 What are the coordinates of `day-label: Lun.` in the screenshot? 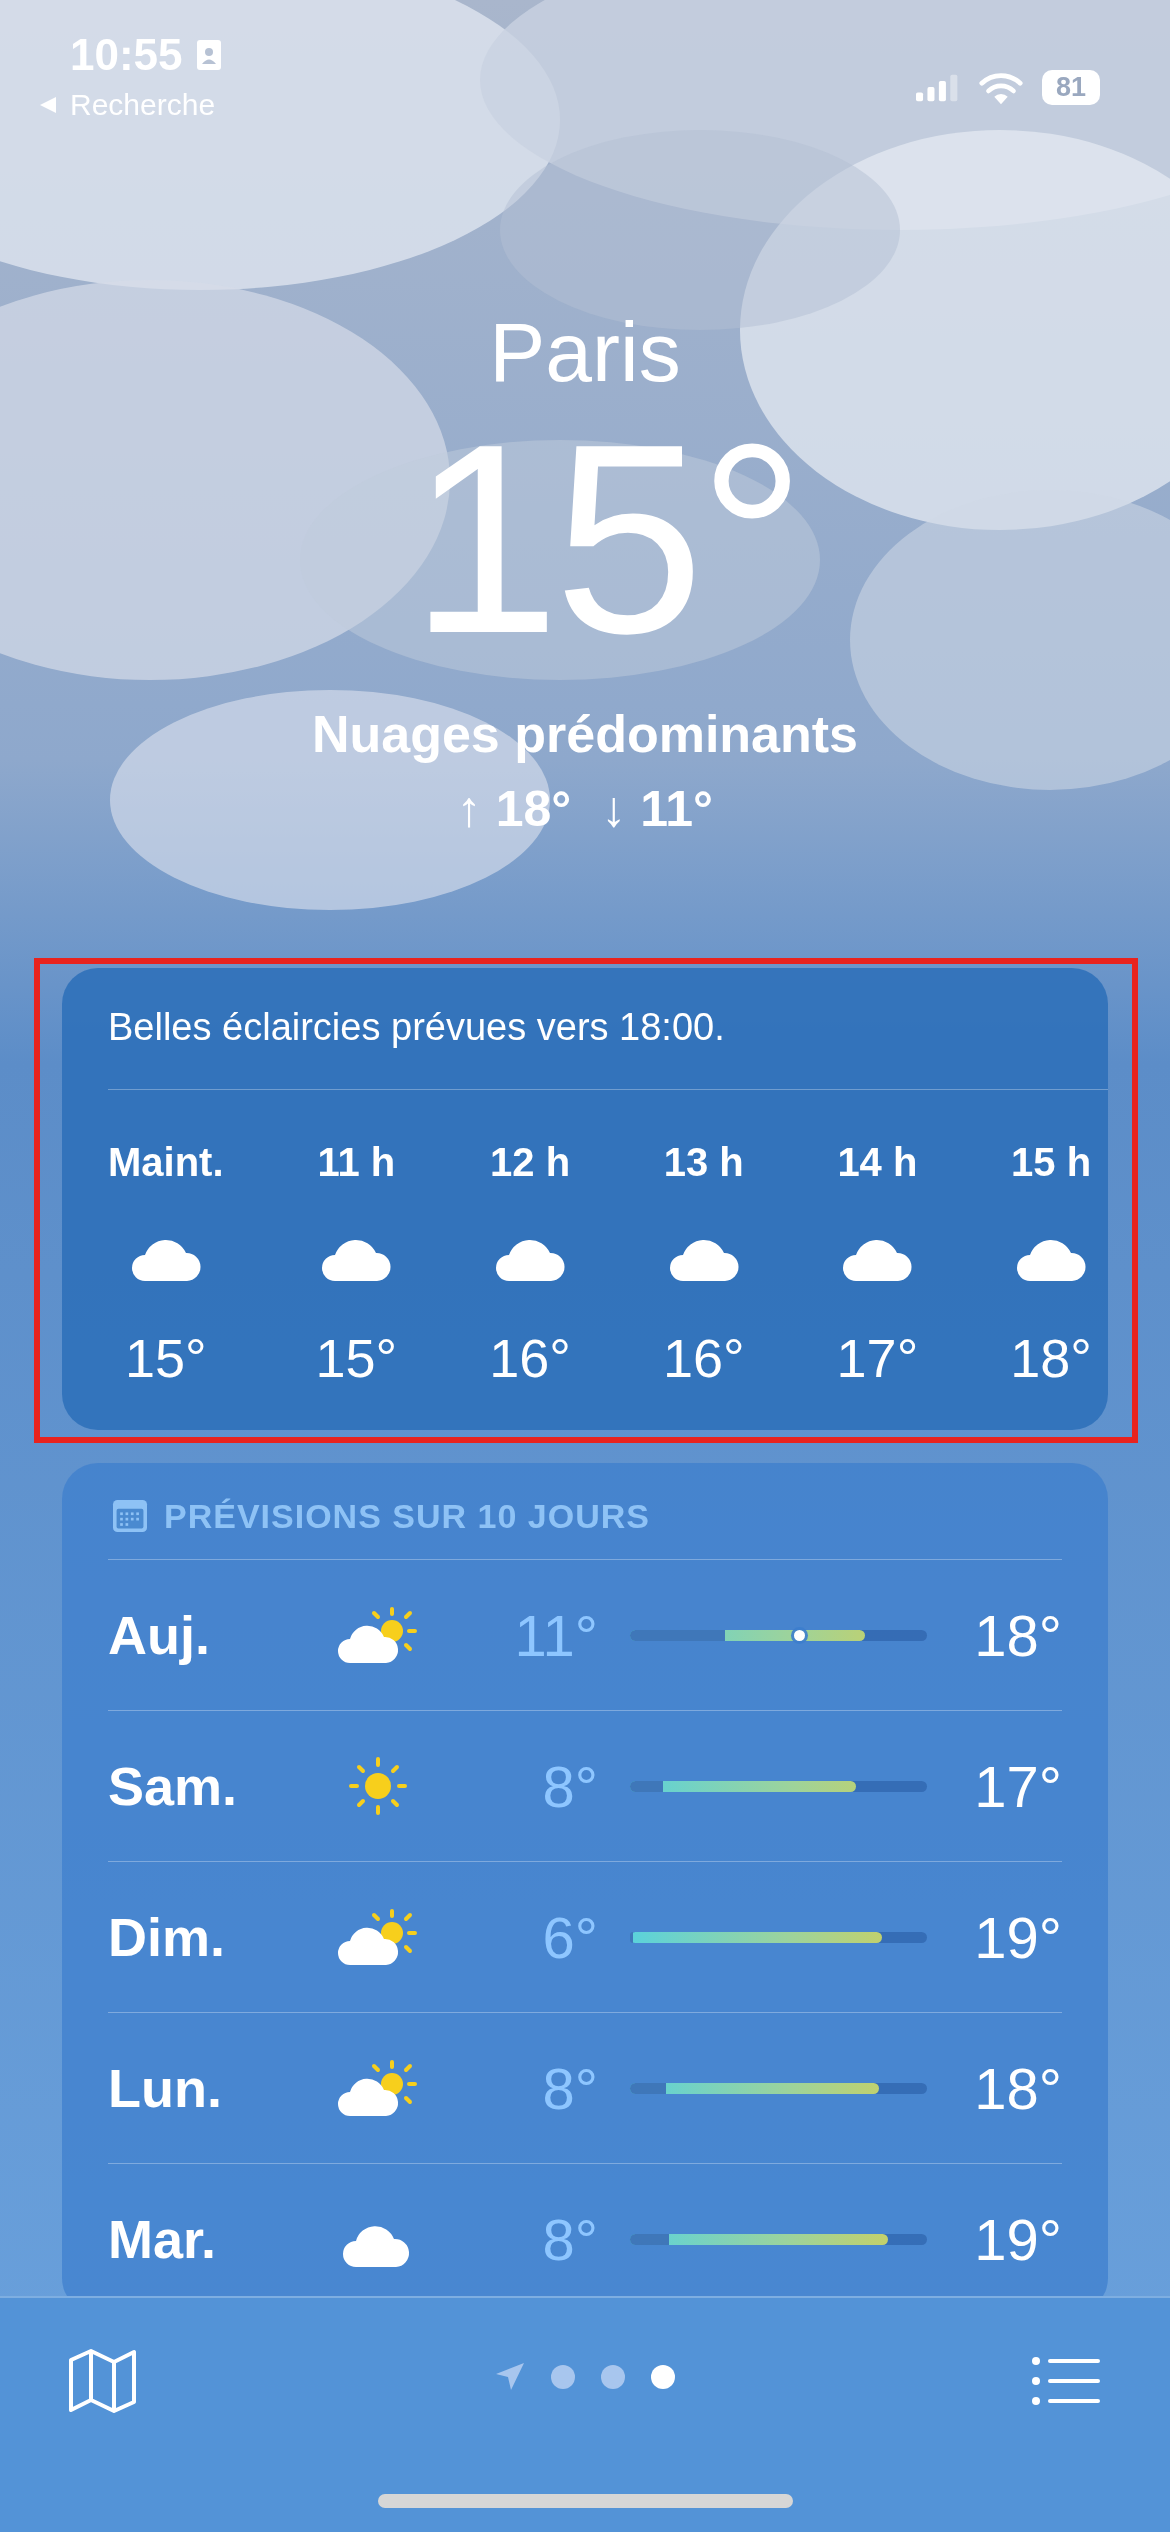 It's located at (165, 2088).